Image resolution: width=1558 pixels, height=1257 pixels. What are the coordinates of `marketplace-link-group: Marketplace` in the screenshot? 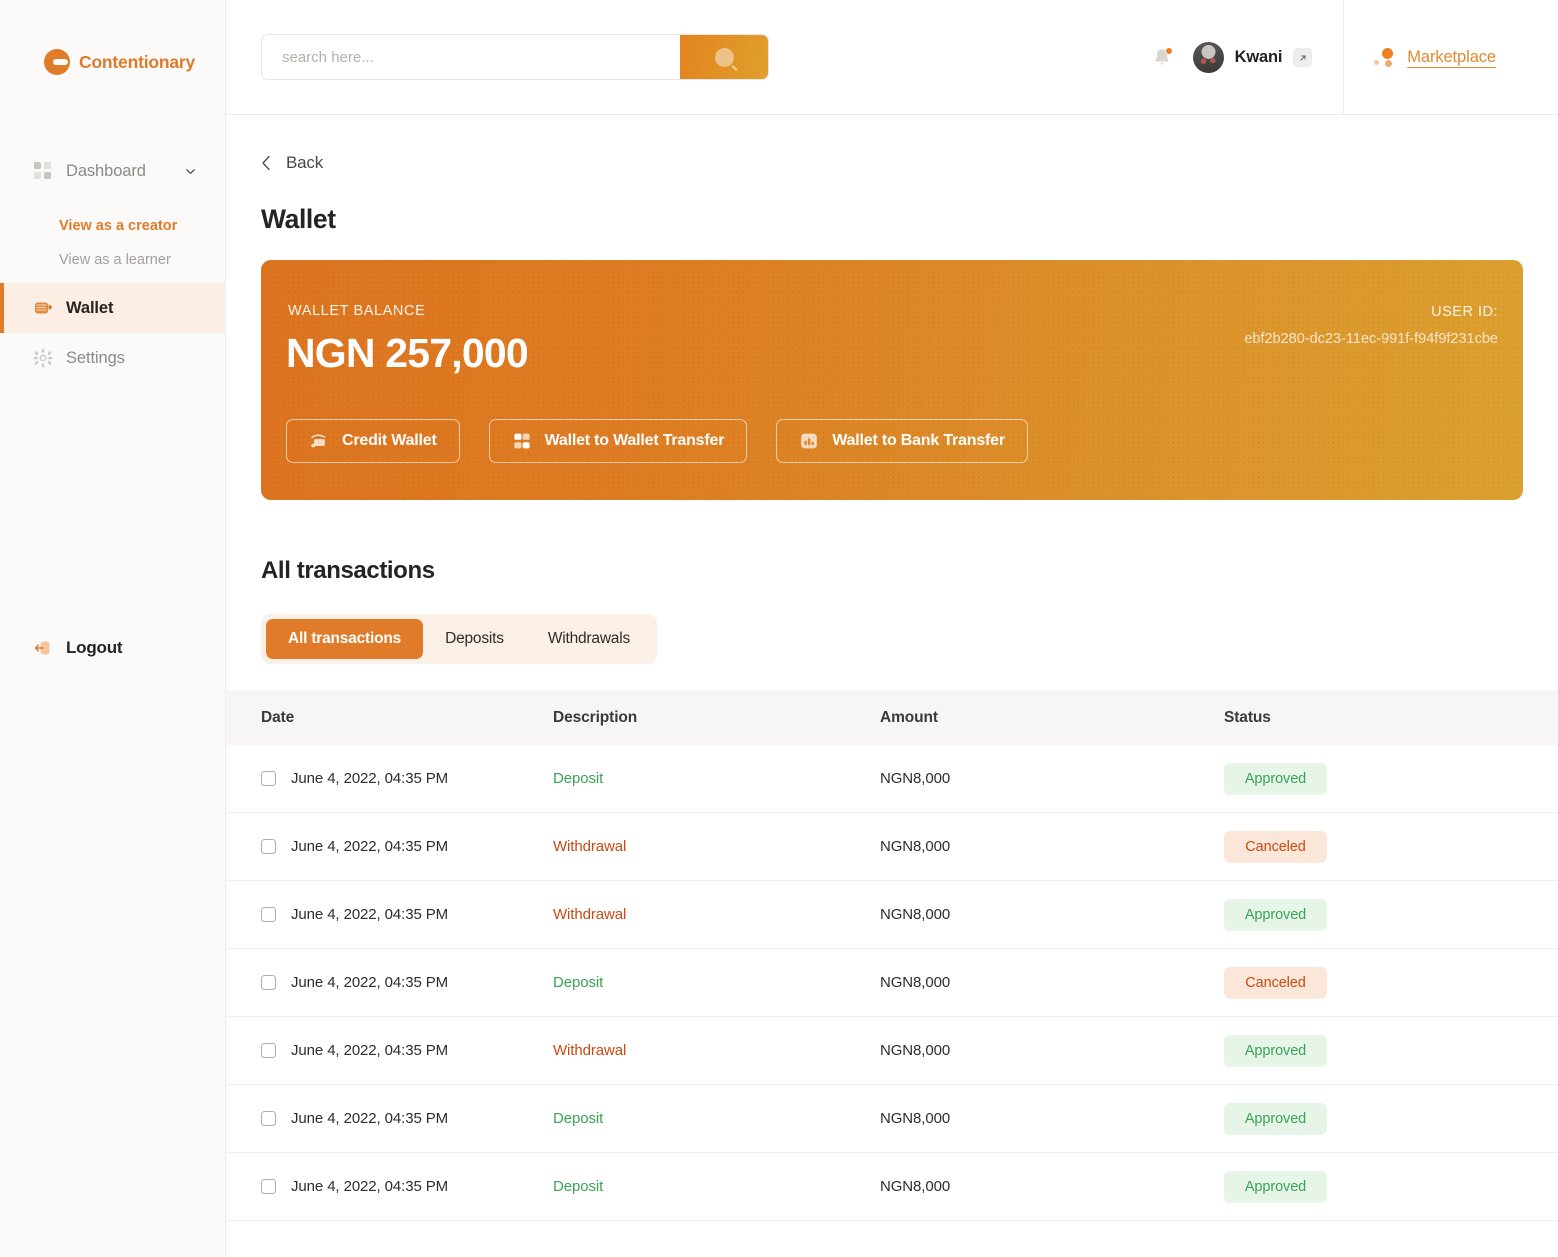 It's located at (1451, 57).